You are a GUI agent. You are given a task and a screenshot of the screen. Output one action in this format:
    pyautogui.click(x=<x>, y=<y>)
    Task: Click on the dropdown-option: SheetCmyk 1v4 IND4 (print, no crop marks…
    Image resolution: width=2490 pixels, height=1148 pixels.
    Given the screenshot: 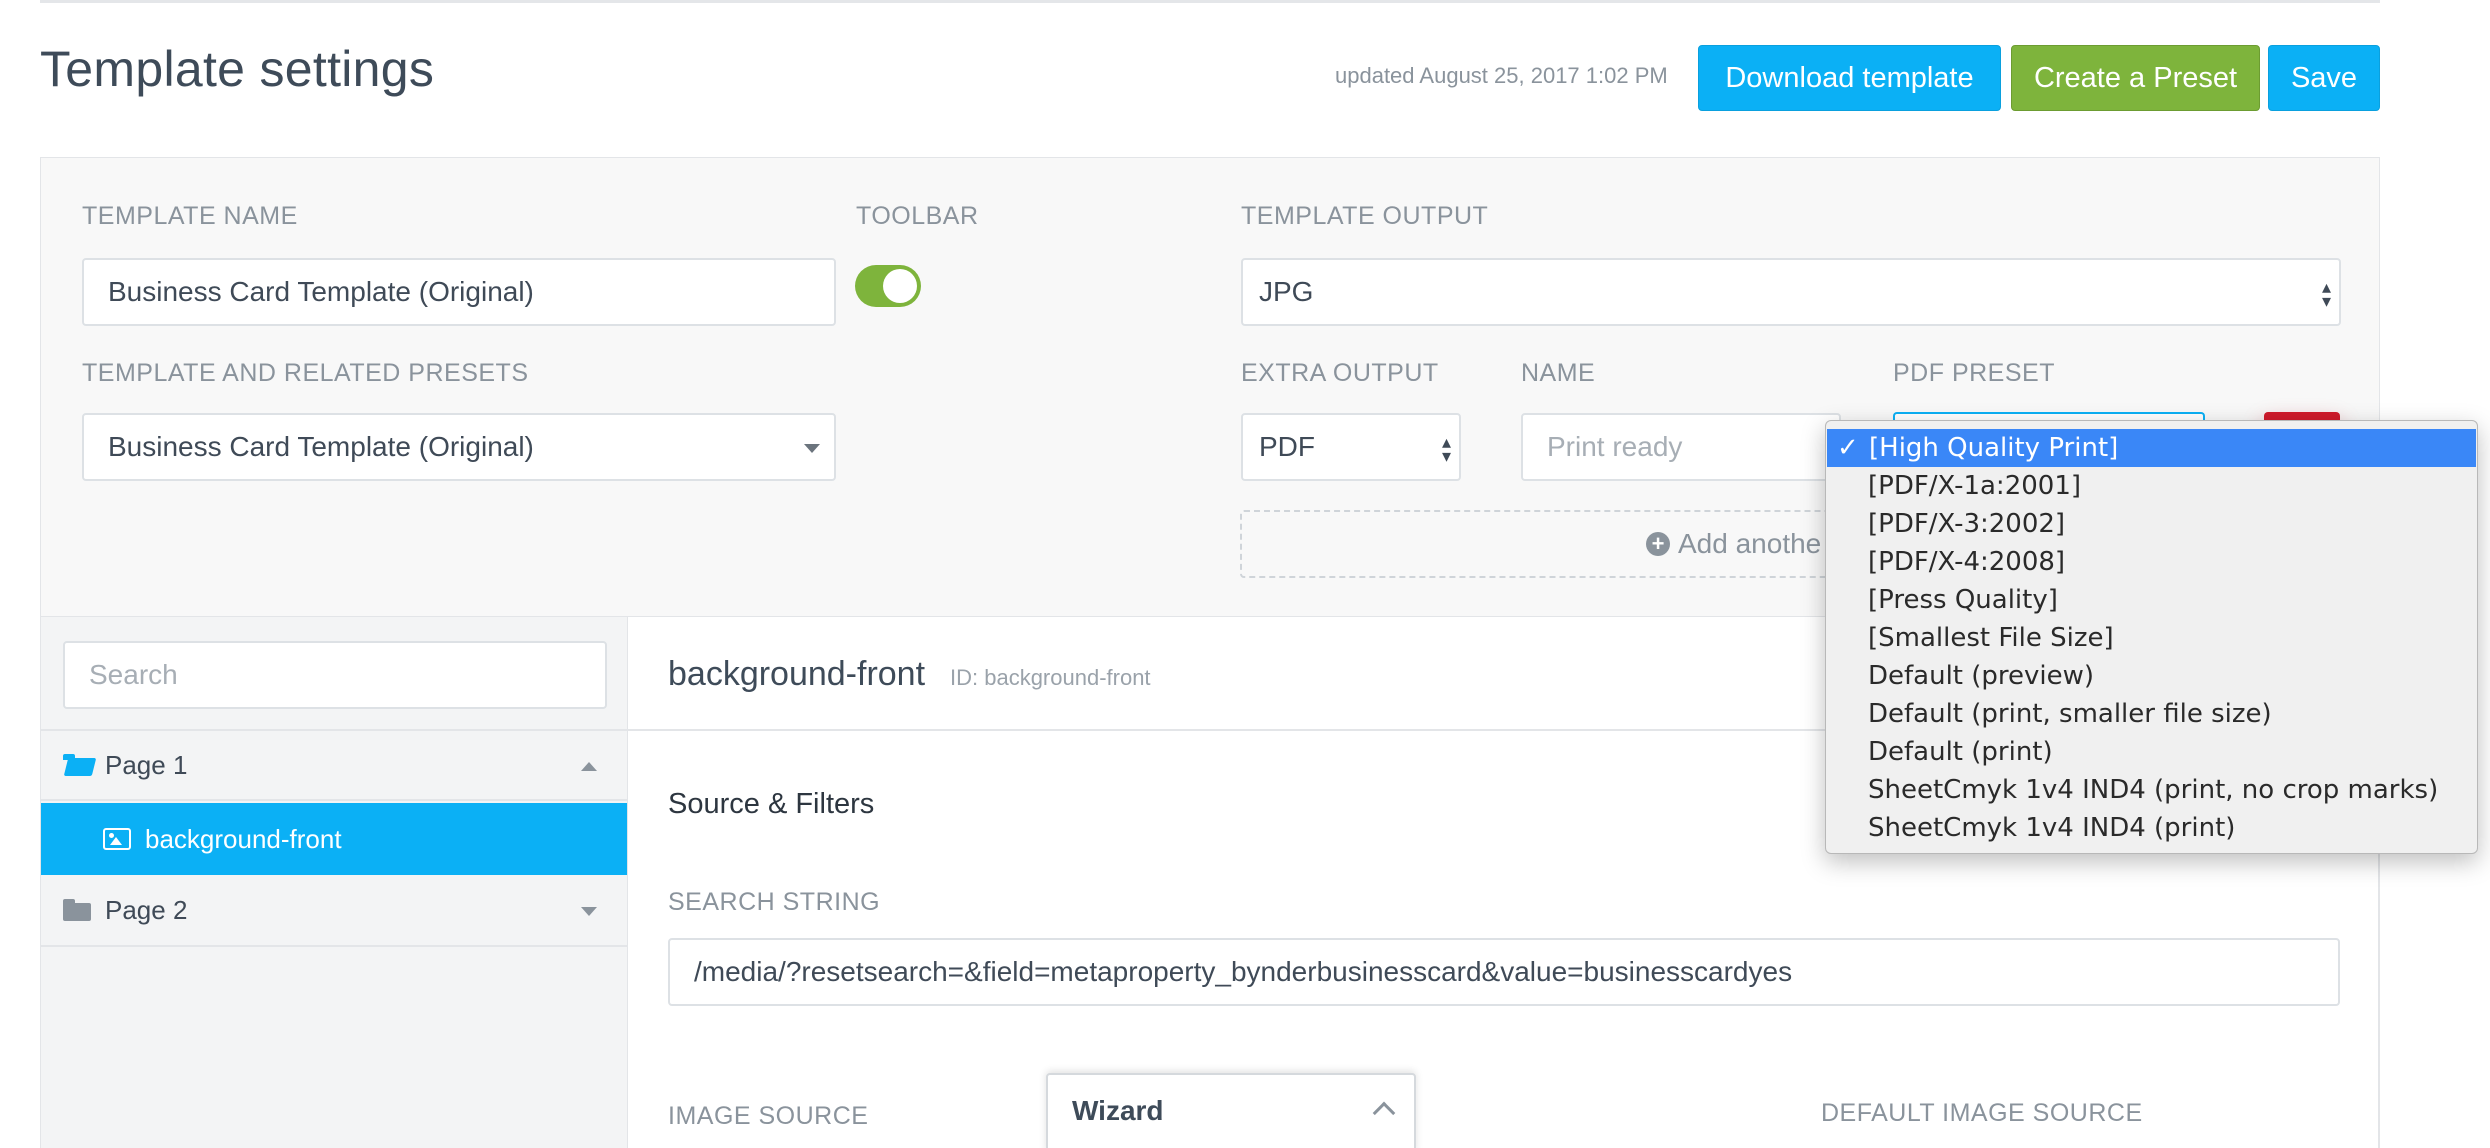 What is the action you would take?
    pyautogui.click(x=2151, y=790)
    